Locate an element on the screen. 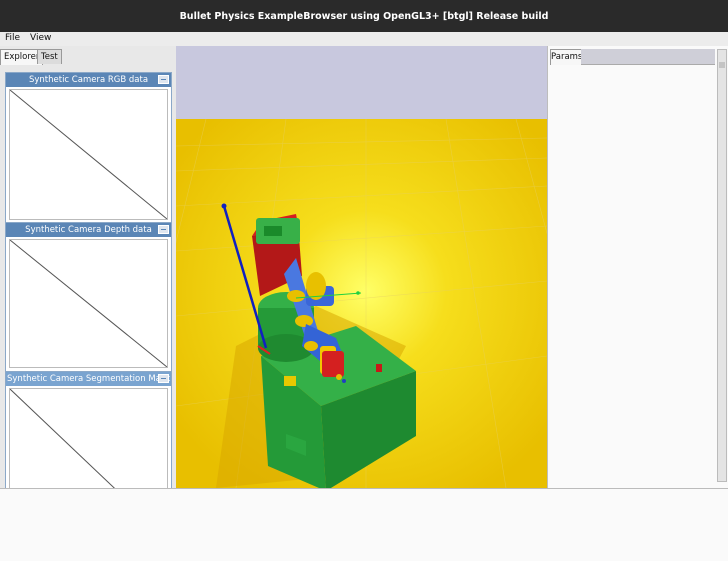  debug-point is located at coordinates (358, 293).